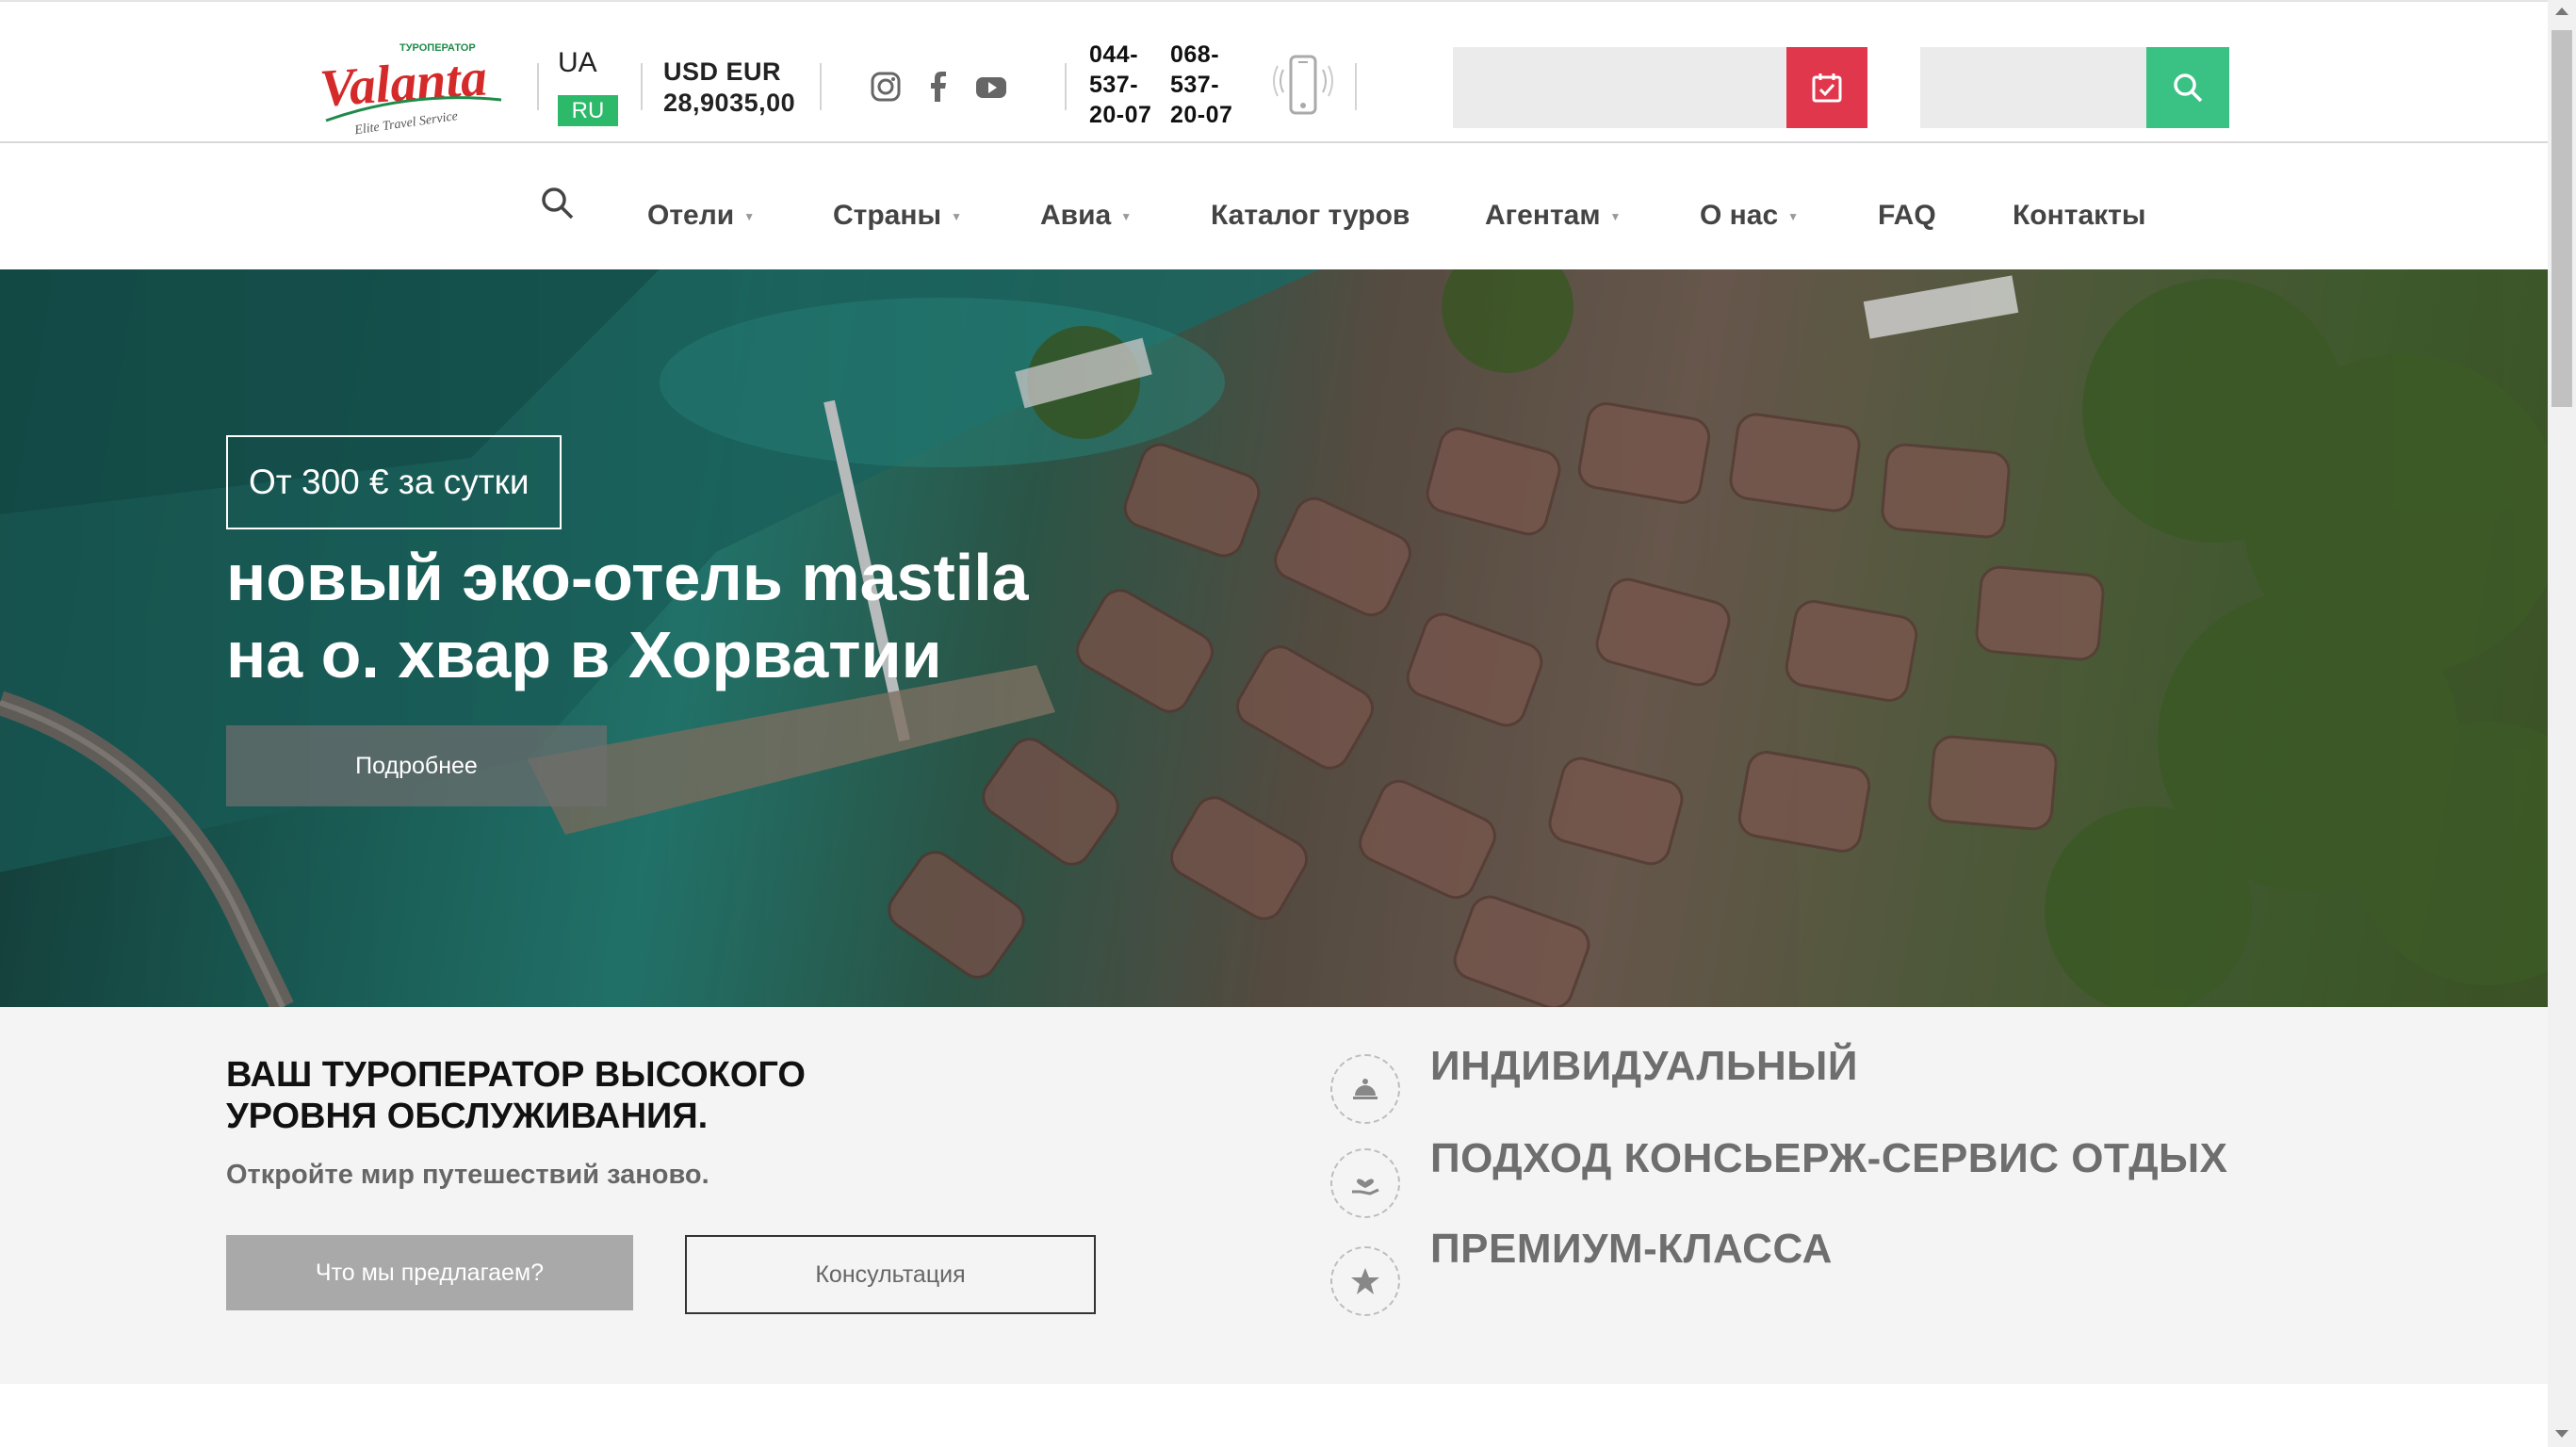 The width and height of the screenshot is (2576, 1447). I want to click on svg-text: Valanta, so click(403, 83).